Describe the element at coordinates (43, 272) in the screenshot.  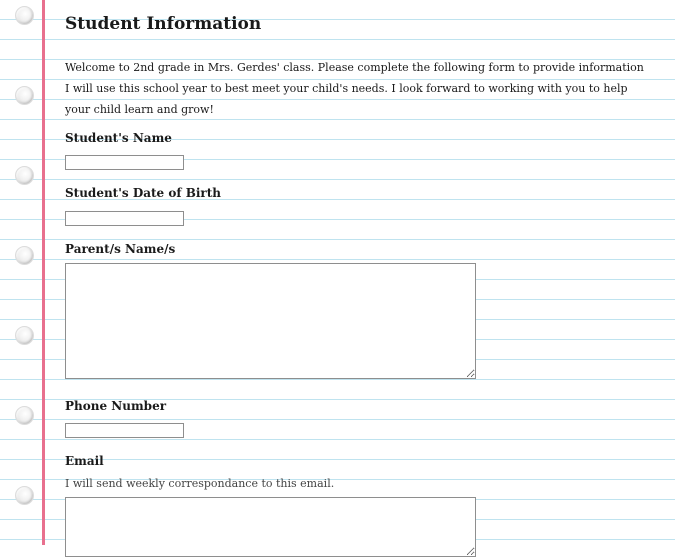
I see `notebook-margin-line` at that location.